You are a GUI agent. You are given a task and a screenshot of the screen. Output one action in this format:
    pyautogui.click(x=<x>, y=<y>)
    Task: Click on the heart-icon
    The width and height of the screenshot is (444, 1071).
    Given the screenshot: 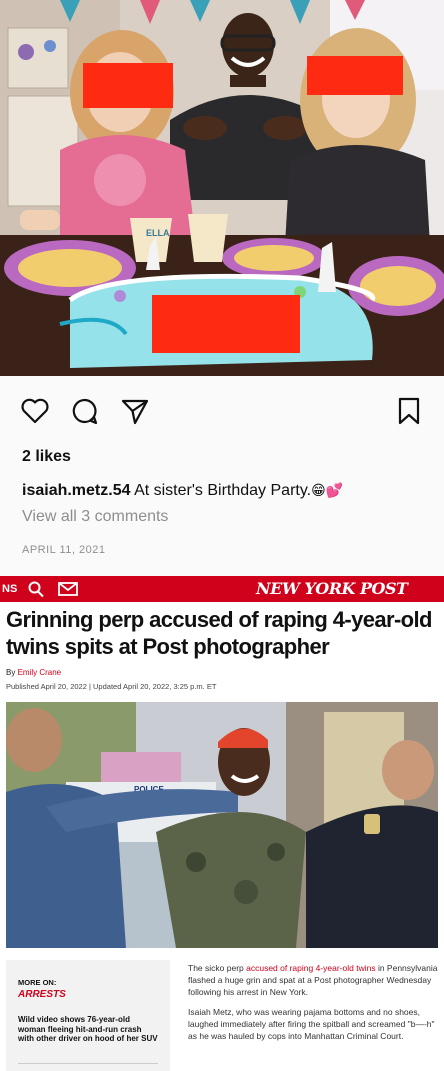 What is the action you would take?
    pyautogui.click(x=35, y=411)
    